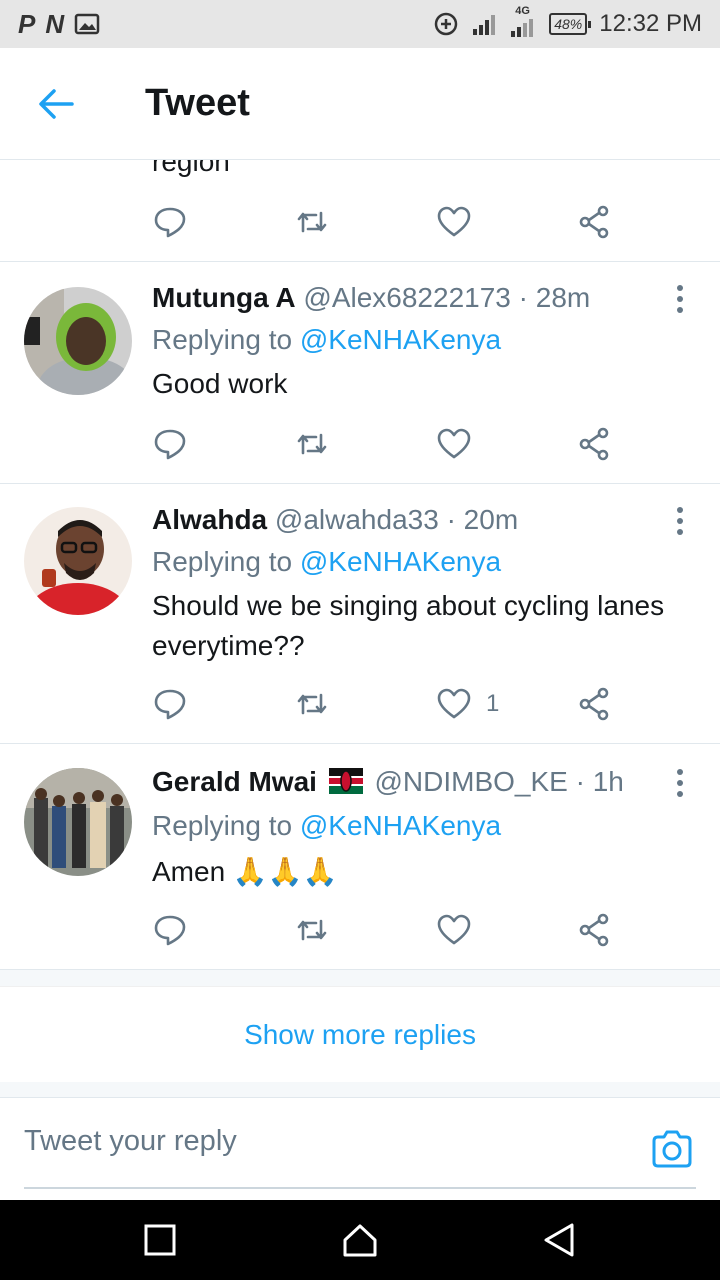  Describe the element at coordinates (245, 871) in the screenshot. I see `tweet-text: Amen 🙏🙏🙏` at that location.